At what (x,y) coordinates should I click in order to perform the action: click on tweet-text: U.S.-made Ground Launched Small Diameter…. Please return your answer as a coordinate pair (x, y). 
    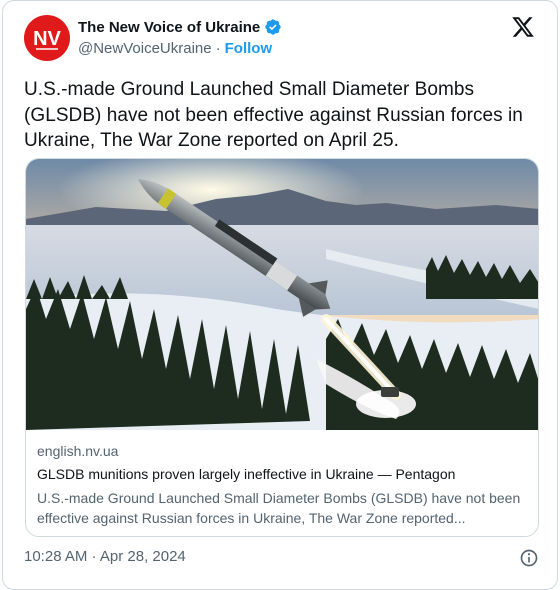
    Looking at the image, I should click on (273, 115).